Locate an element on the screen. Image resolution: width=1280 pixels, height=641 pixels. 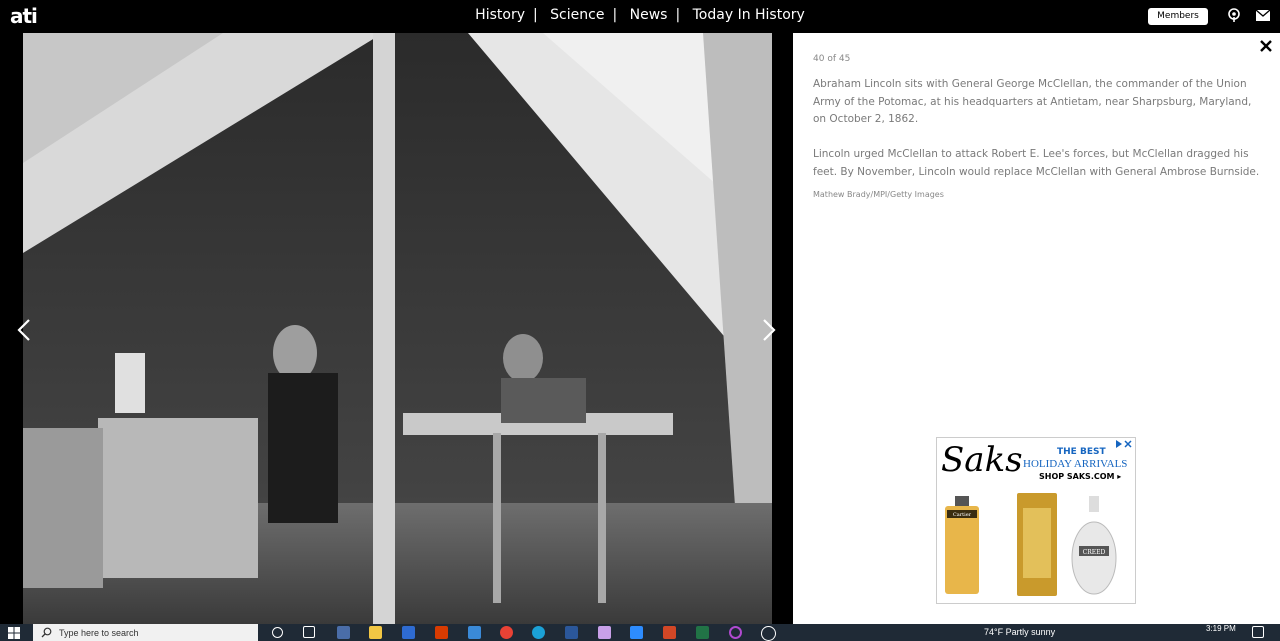
system-clock: 3:19 PM is located at coordinates (1221, 628).